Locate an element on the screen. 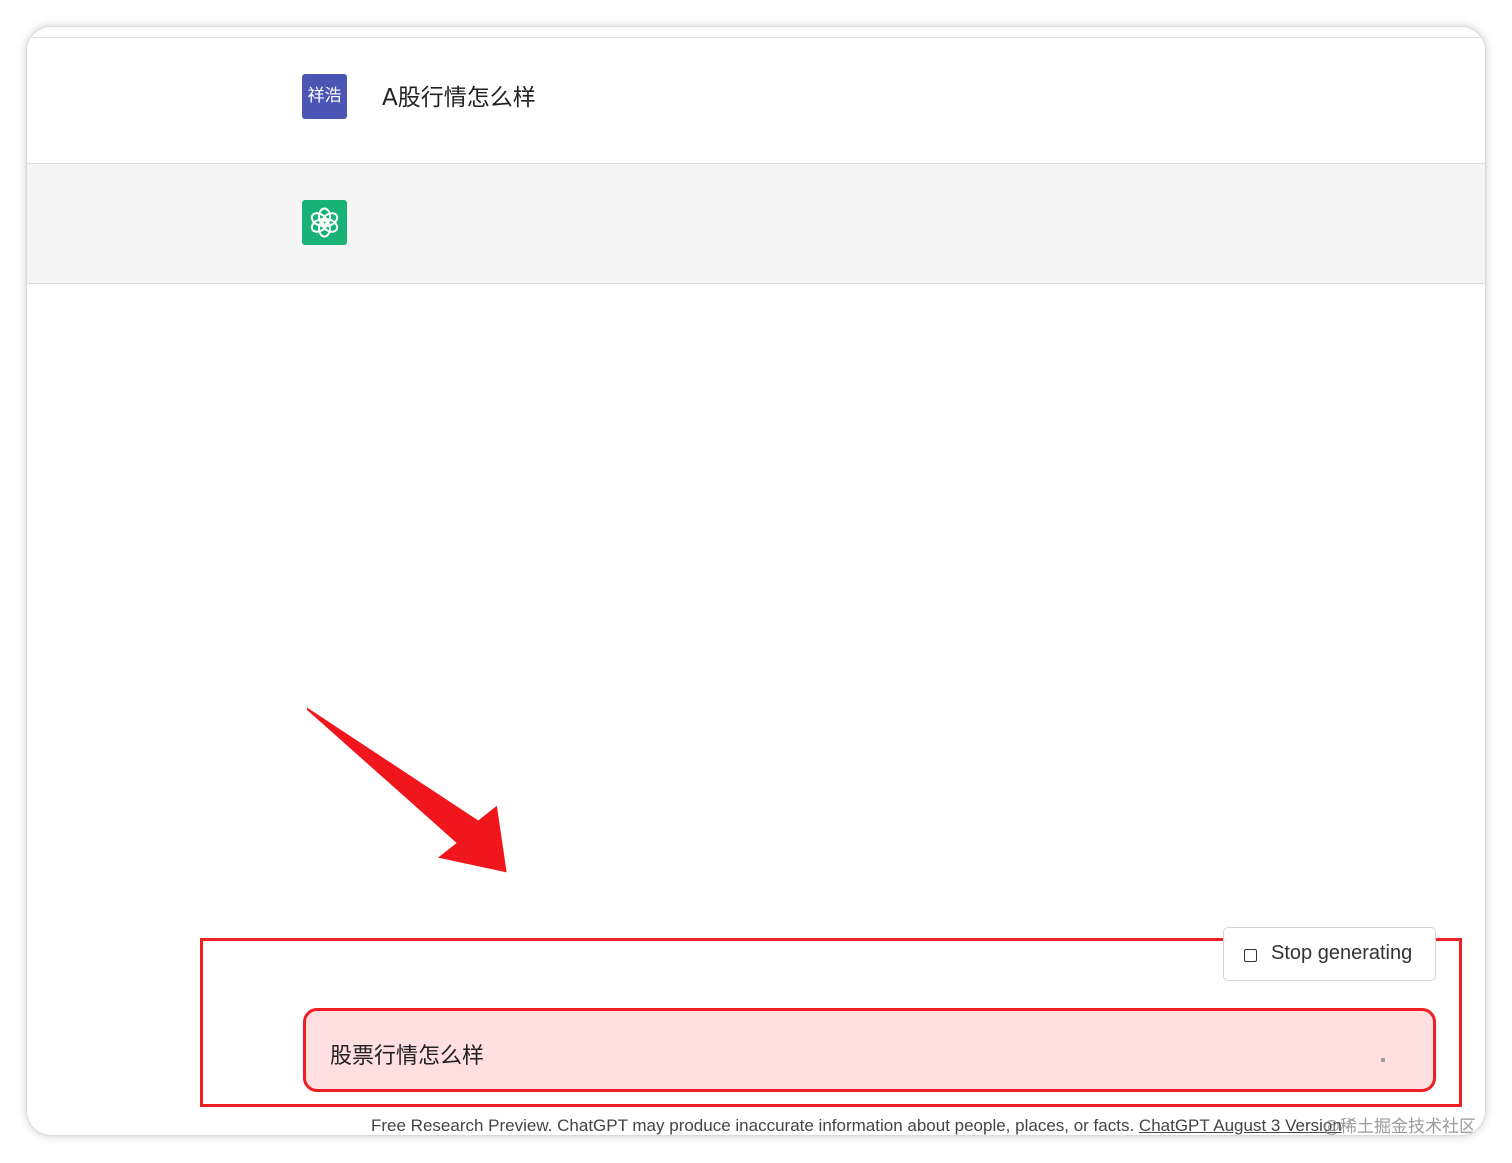  user-message-text: A股行情怎么样 is located at coordinates (459, 98).